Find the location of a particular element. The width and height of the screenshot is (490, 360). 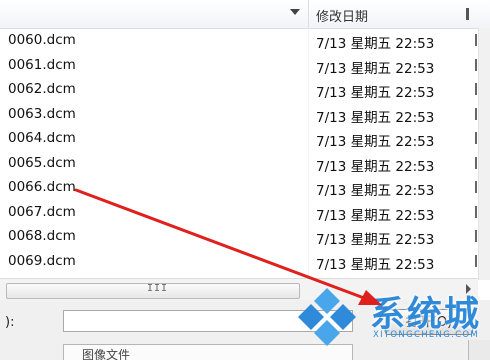

column-divider is located at coordinates (308, 14).